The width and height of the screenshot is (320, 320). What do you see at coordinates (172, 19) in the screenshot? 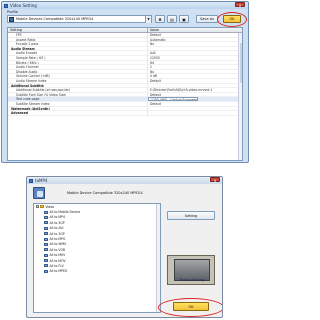
I see `save-profile-button: ▤` at bounding box center [172, 19].